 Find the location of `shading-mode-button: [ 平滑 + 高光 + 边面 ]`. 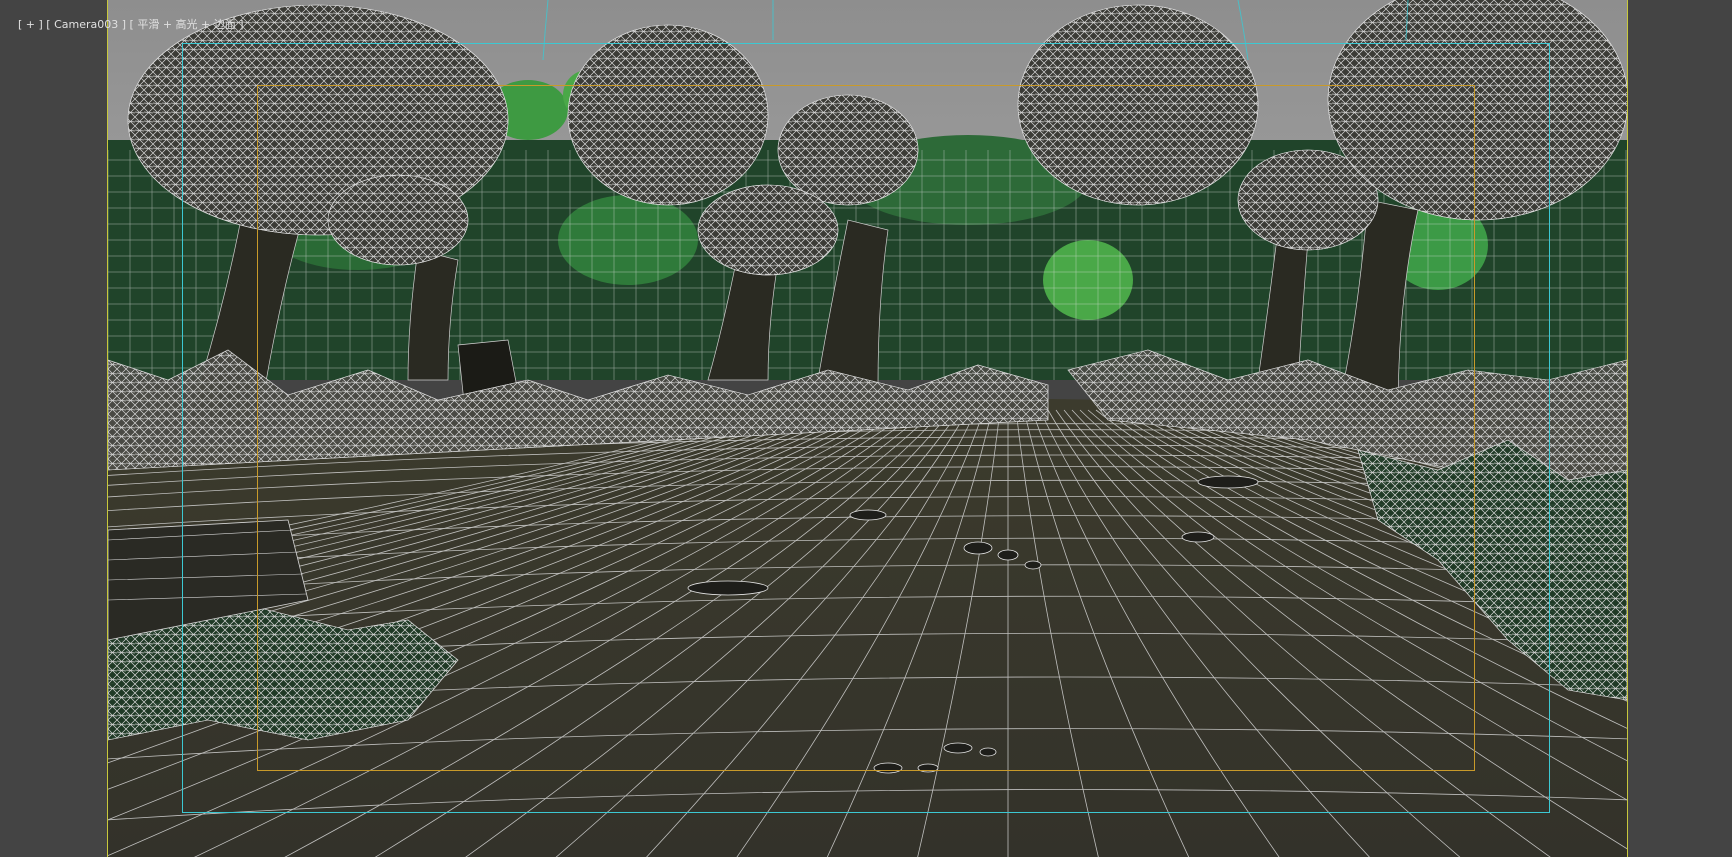

shading-mode-button: [ 平滑 + 高光 + 边面 ] is located at coordinates (187, 24).